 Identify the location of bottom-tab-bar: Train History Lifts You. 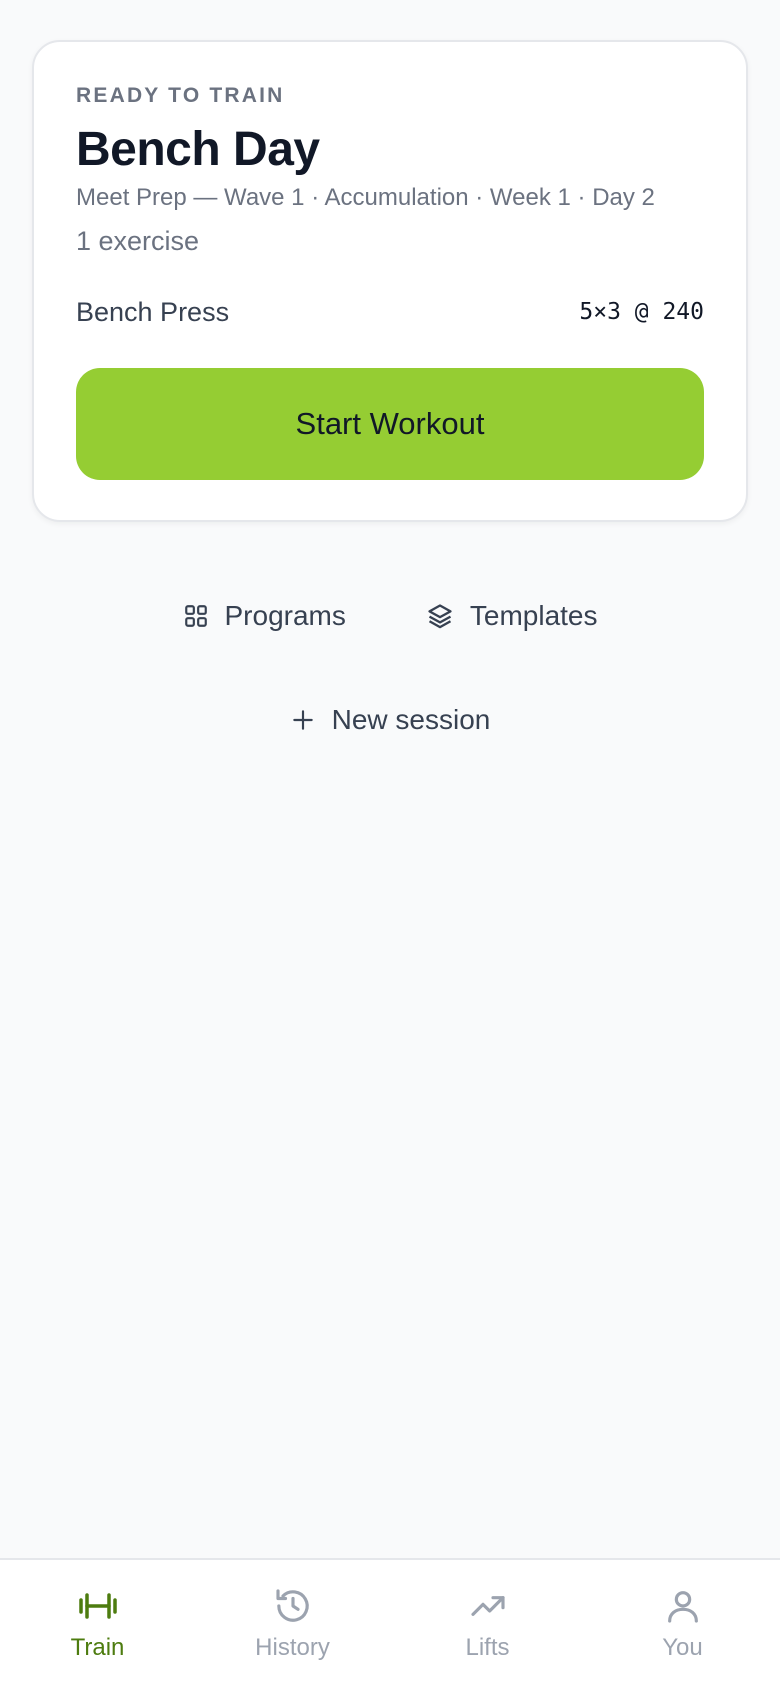
(390, 1623).